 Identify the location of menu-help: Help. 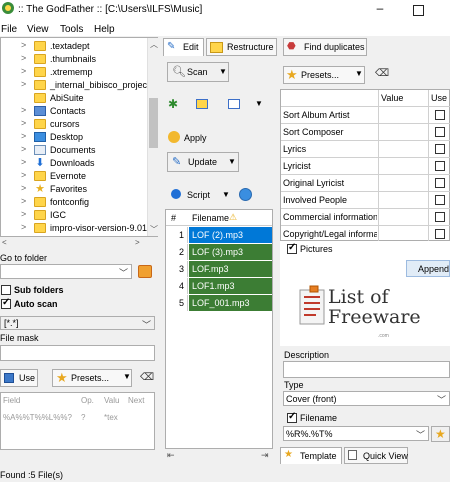
(104, 29).